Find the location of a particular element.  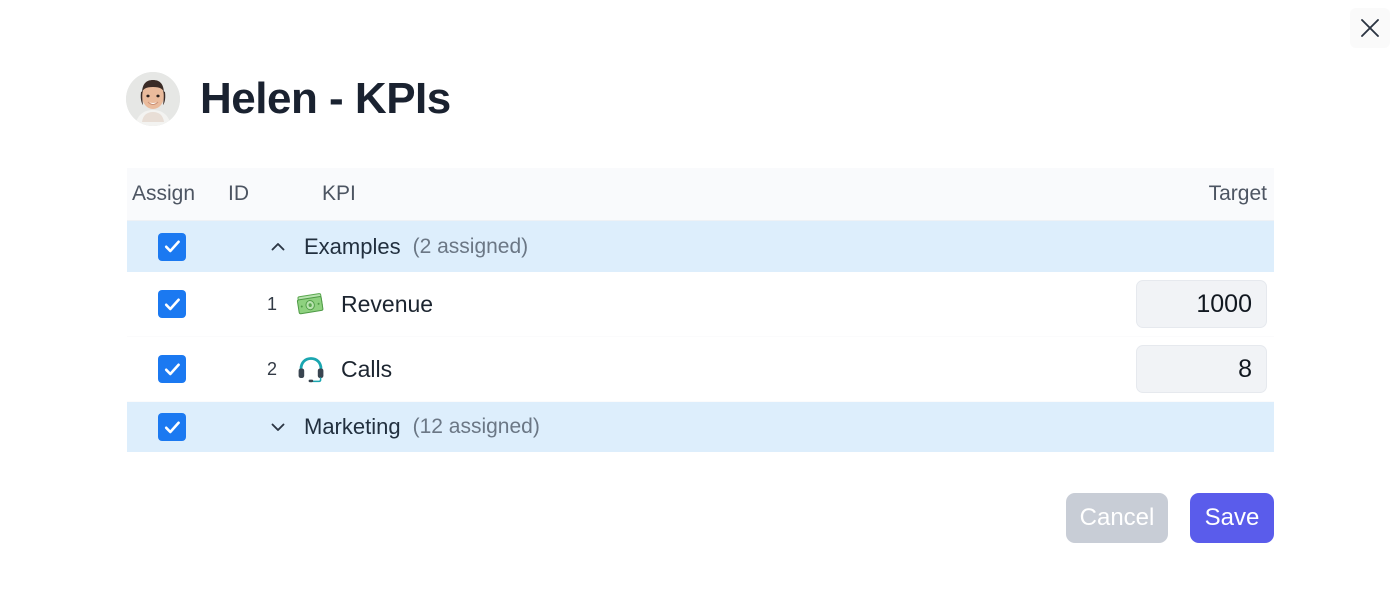

row-id: 2 is located at coordinates (271, 368).